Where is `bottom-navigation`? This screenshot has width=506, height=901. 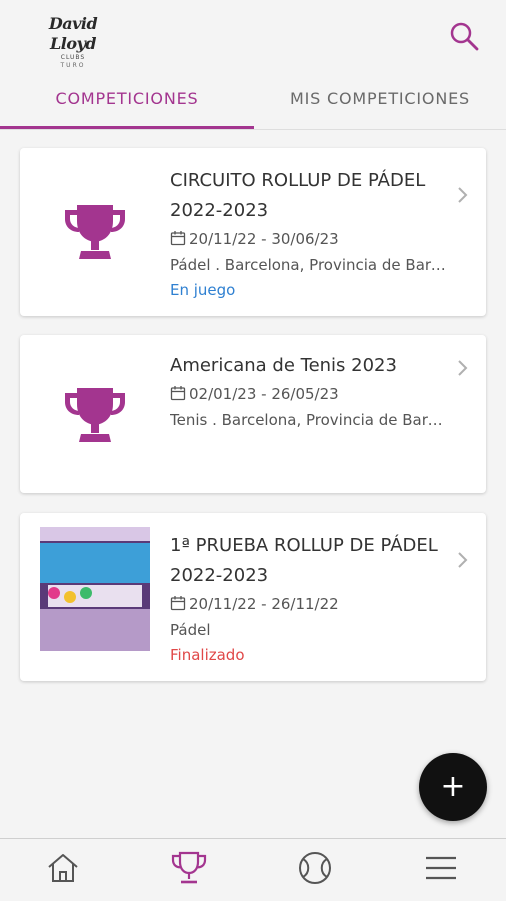 bottom-navigation is located at coordinates (253, 869).